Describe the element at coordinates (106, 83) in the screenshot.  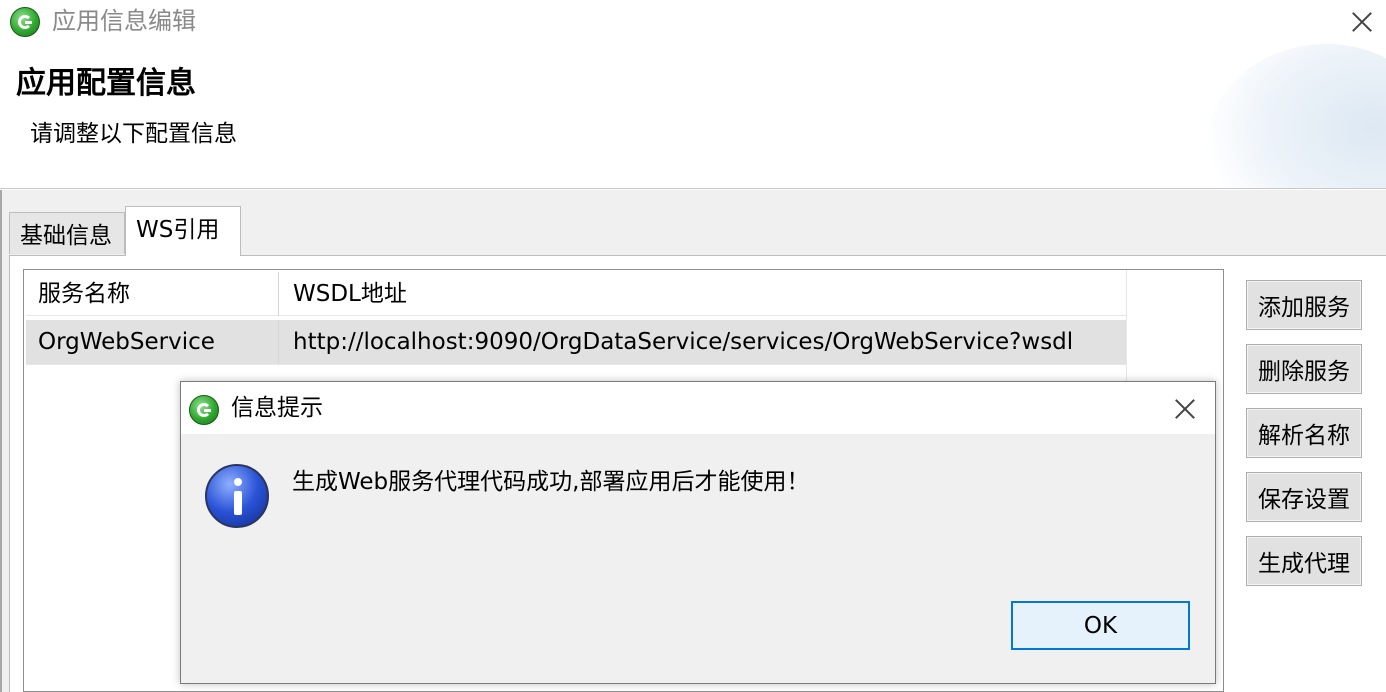
I see `page-title: 应用配置信息` at that location.